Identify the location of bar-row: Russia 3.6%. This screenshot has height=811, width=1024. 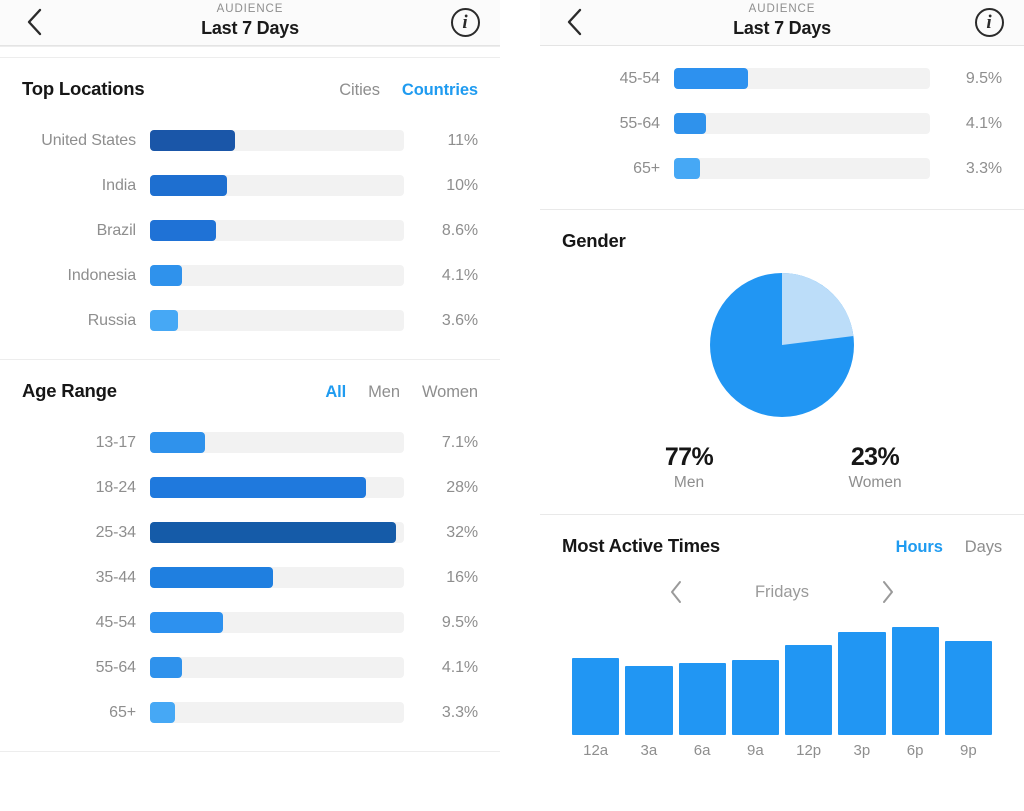
(250, 320).